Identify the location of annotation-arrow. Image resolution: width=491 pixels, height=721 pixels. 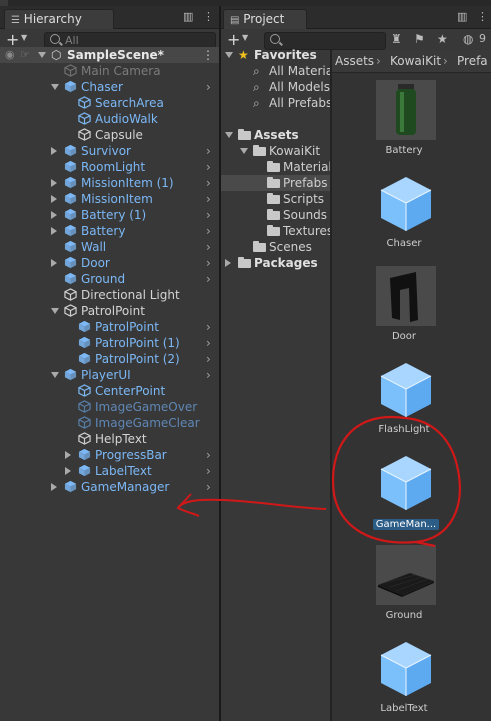
(251, 507).